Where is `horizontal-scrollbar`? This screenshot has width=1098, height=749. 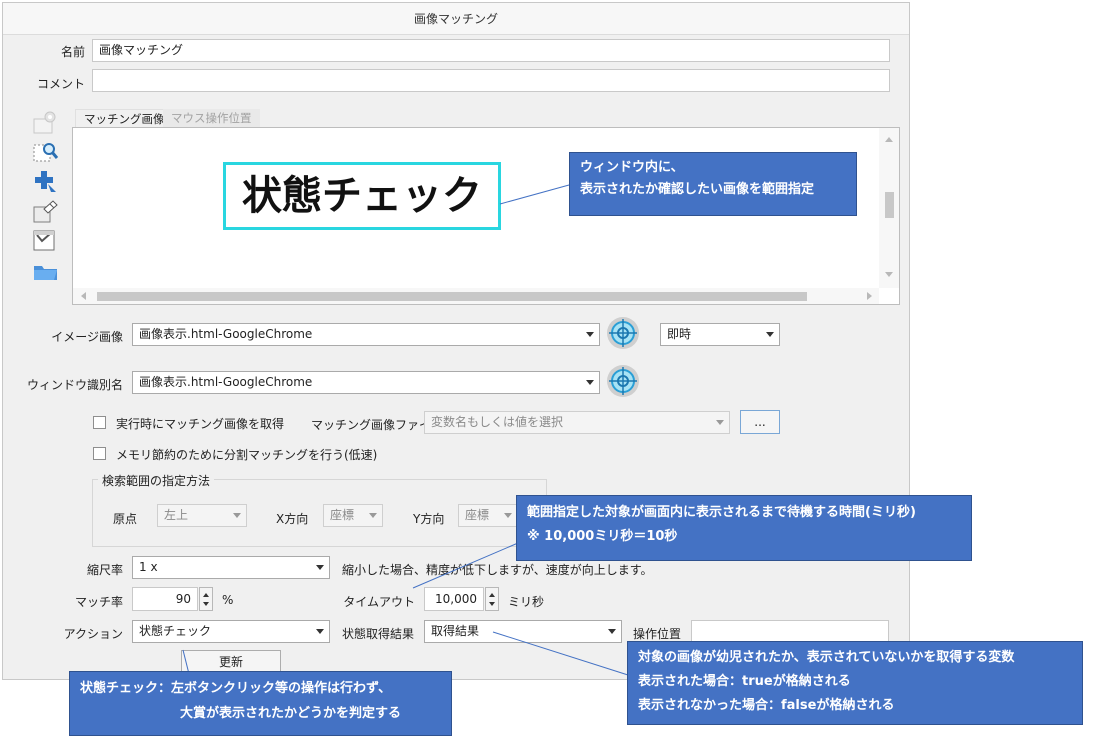
horizontal-scrollbar is located at coordinates (476, 296).